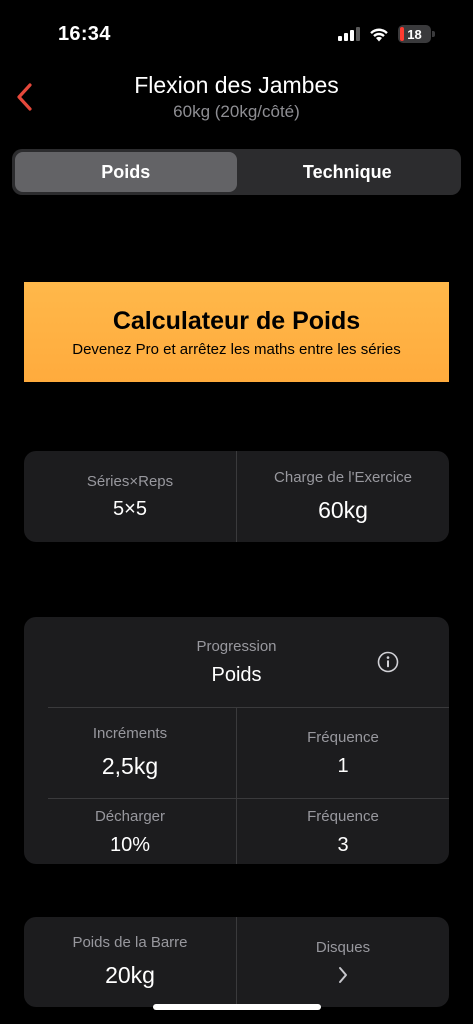 The width and height of the screenshot is (473, 1024). I want to click on deload-cell: Décharger 10%, so click(130, 832).